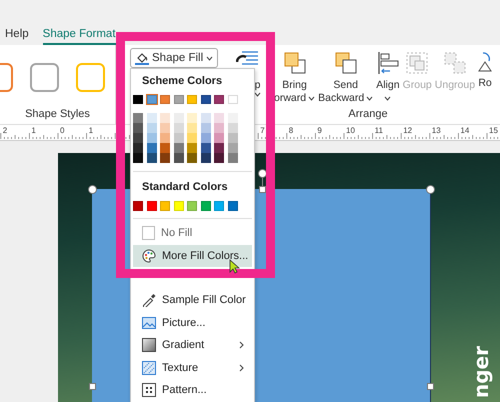 The image size is (500, 402). What do you see at coordinates (185, 187) in the screenshot?
I see `section-heading: Standard Colors` at bounding box center [185, 187].